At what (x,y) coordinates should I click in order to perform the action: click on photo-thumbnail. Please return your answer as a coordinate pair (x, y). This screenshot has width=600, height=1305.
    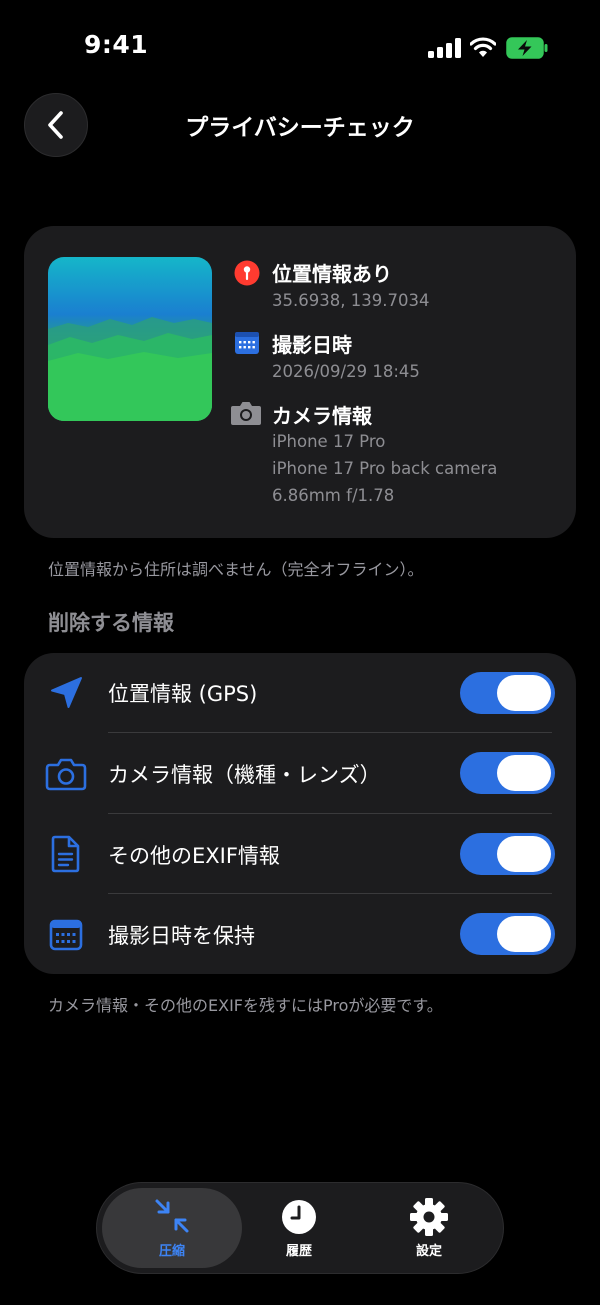
    Looking at the image, I should click on (130, 339).